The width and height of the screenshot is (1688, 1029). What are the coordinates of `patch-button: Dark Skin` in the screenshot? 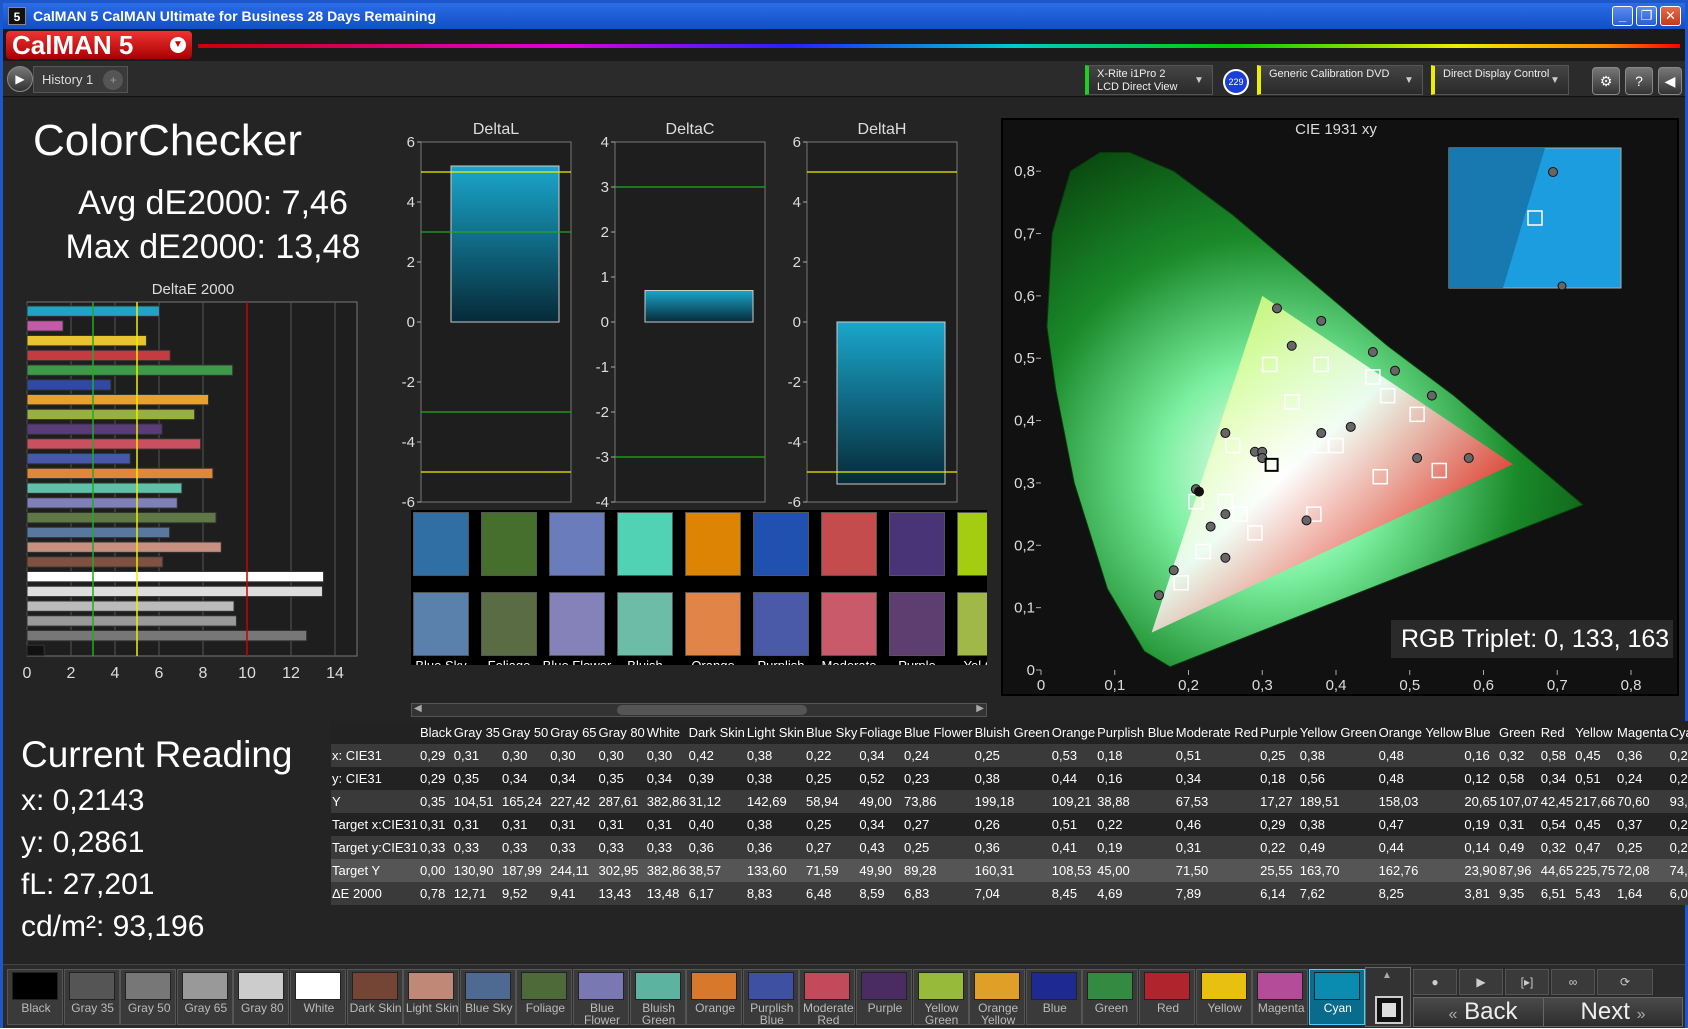 It's located at (374, 997).